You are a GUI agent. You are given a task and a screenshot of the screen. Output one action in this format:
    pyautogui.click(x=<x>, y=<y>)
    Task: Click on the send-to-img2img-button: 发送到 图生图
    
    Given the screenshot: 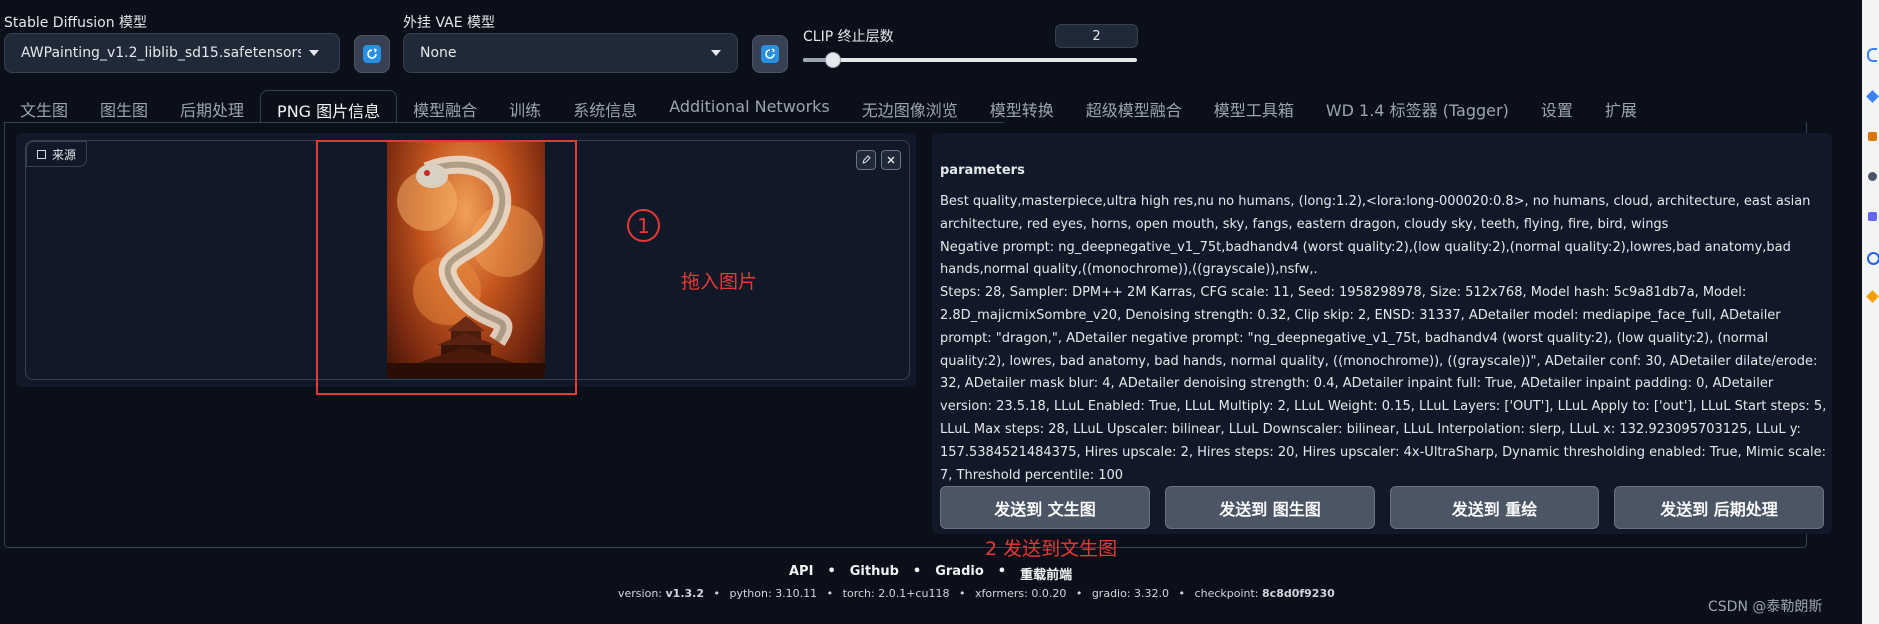 What is the action you would take?
    pyautogui.click(x=1270, y=507)
    